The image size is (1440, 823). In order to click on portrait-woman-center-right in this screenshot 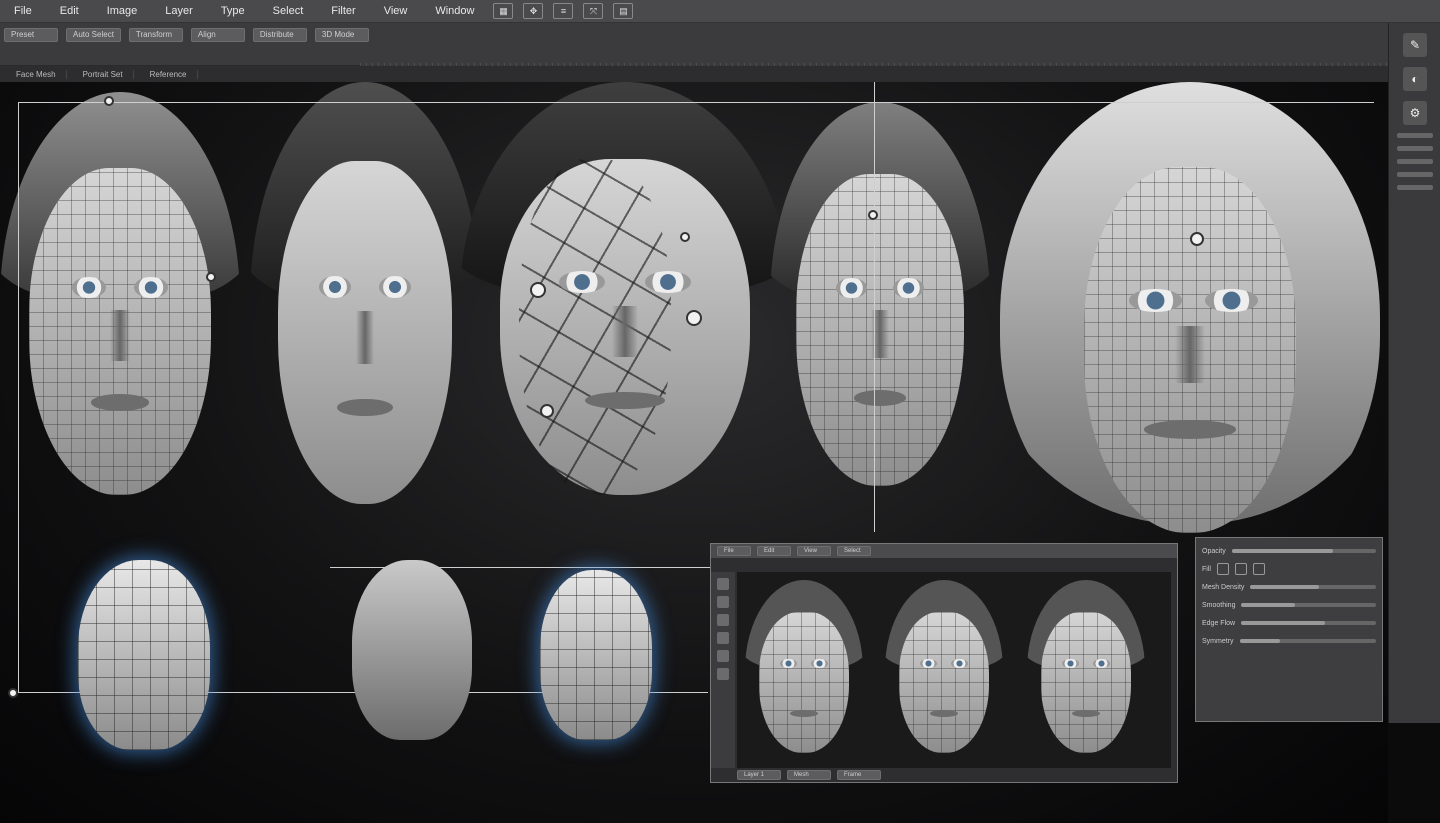, I will do `click(880, 302)`.